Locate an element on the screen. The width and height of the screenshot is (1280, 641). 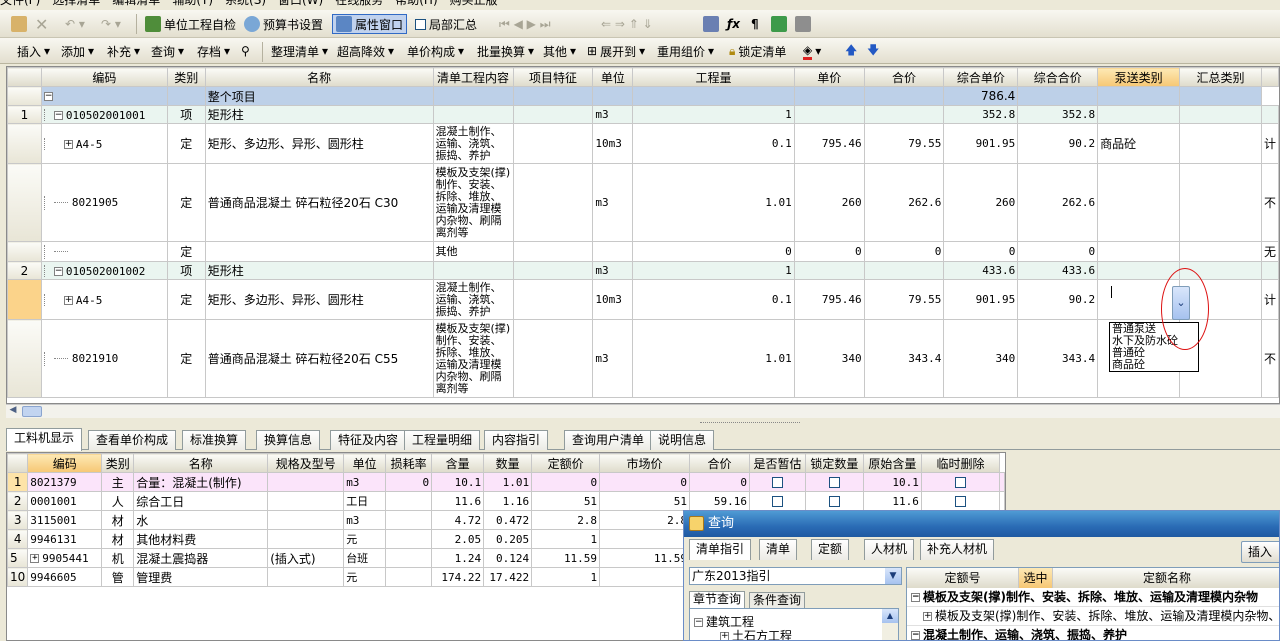
resource-name: 其他材料费 is located at coordinates (201, 539).